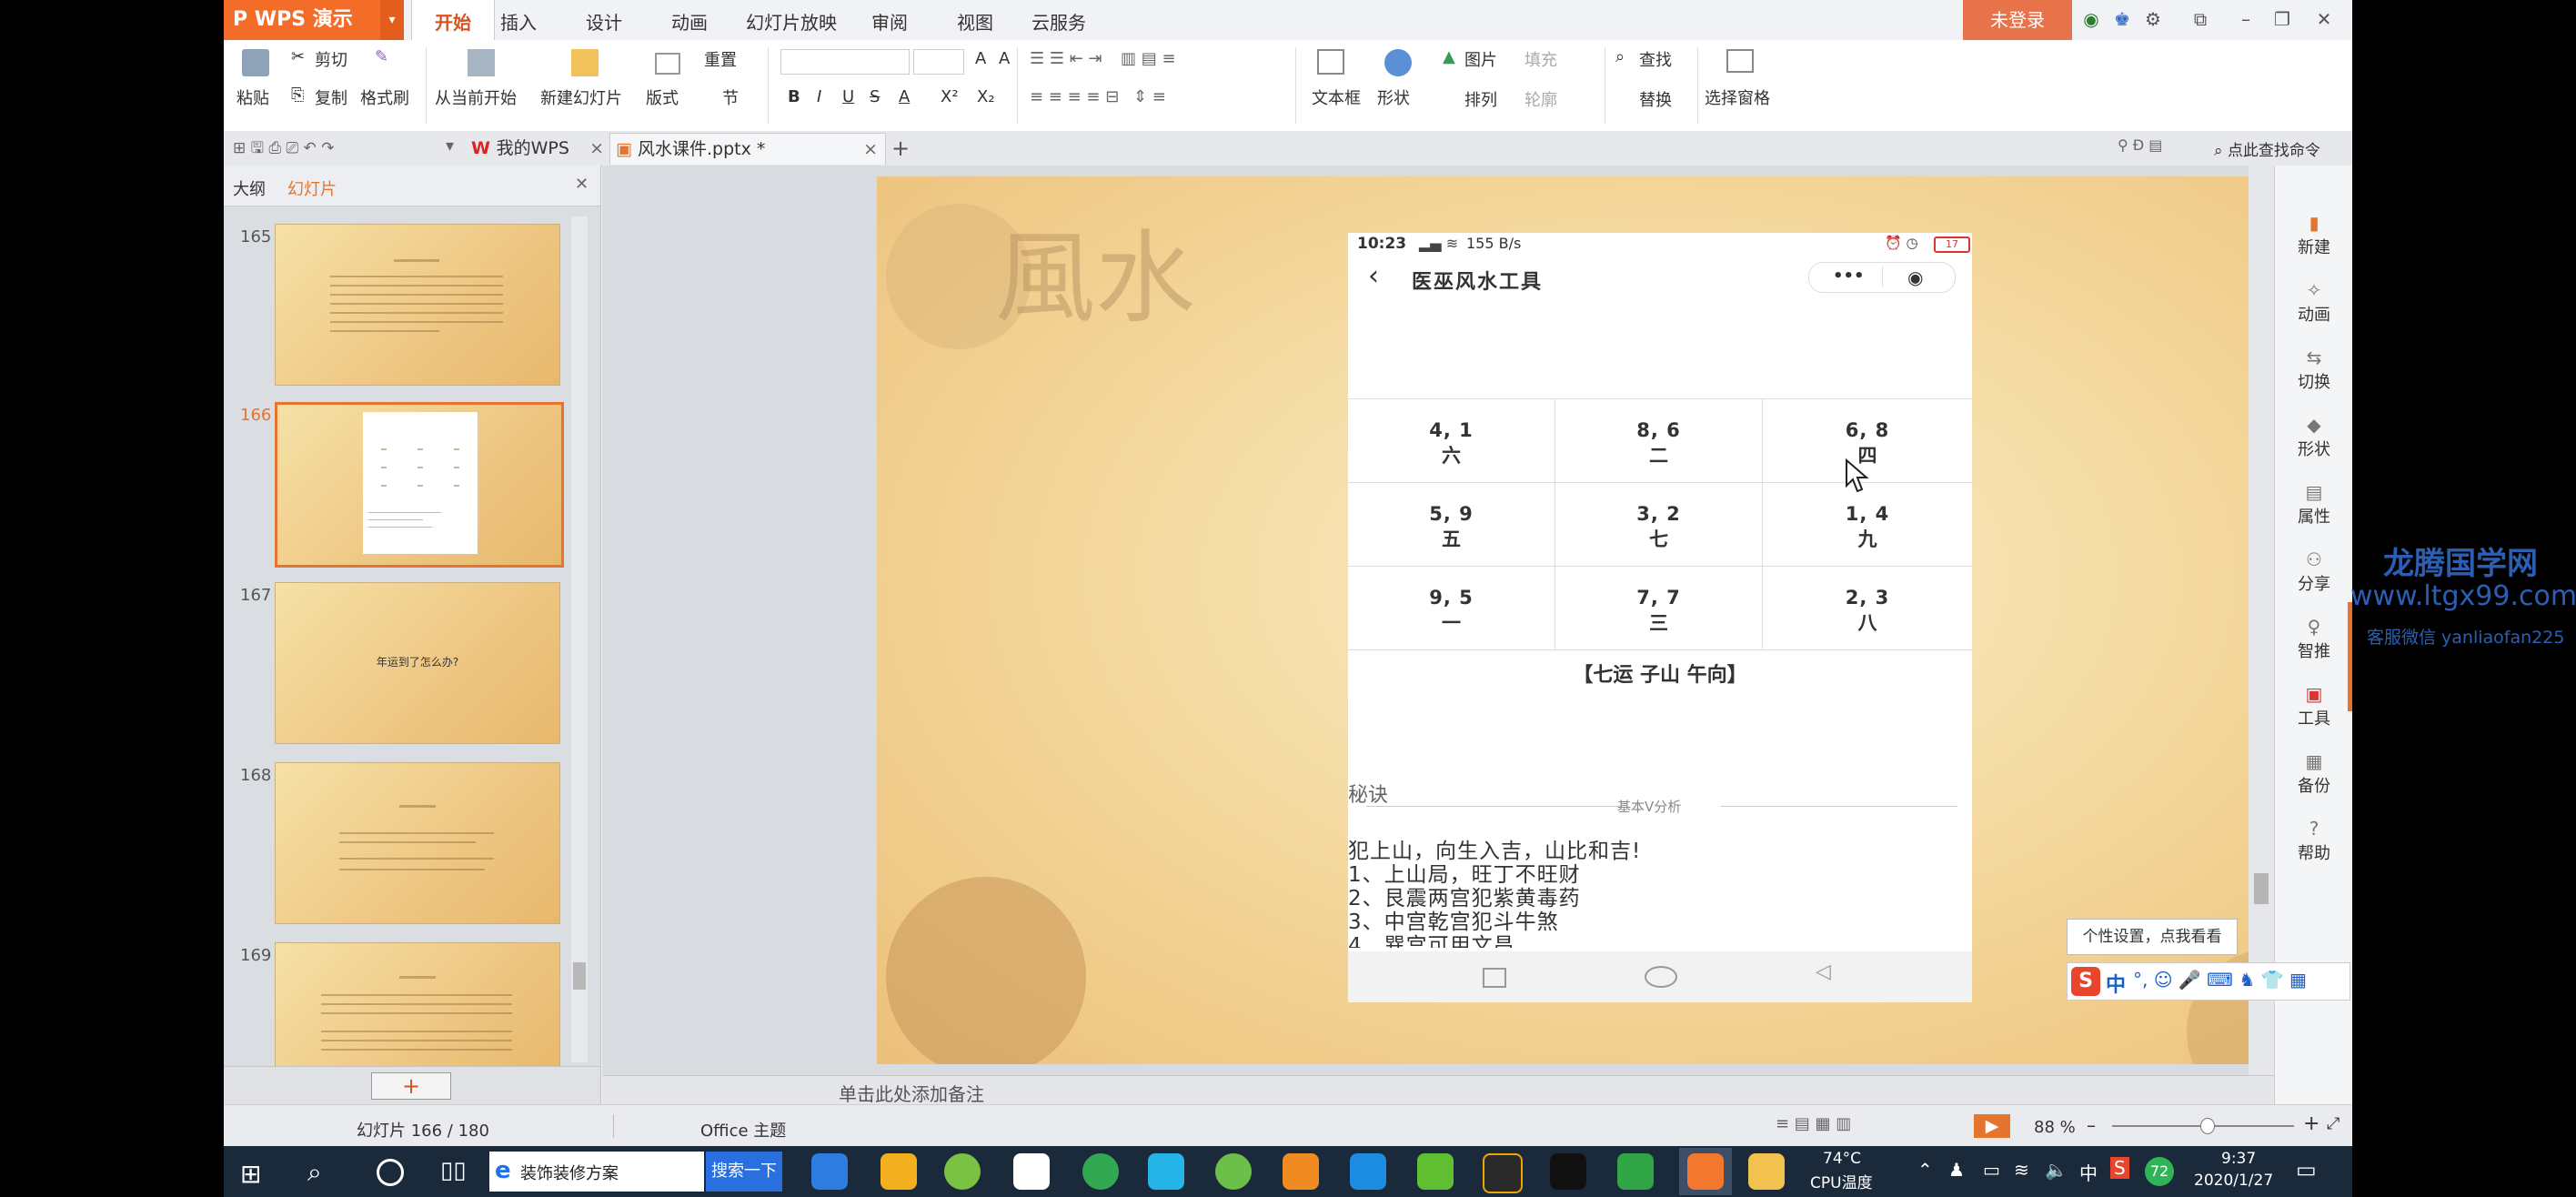 The width and height of the screenshot is (2576, 1197). Describe the element at coordinates (252, 97) in the screenshot. I see `paste-button: 粘贴` at that location.